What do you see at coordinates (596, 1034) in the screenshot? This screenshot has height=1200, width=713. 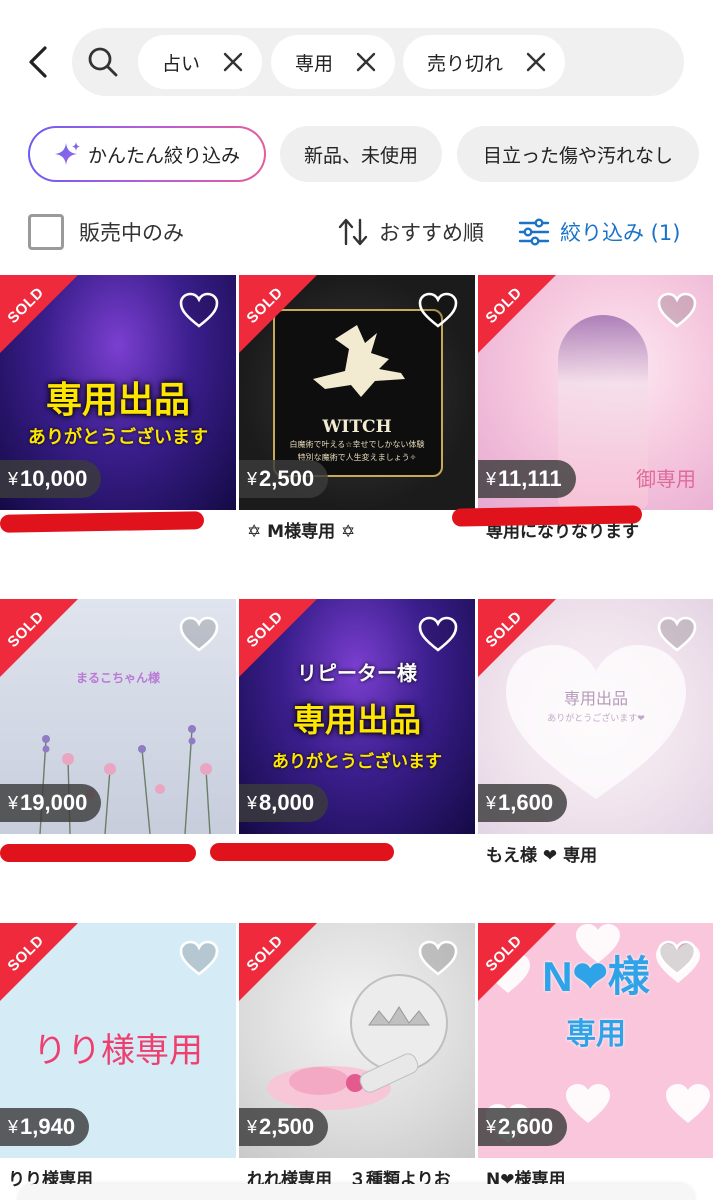 I see `thumbnail-text: 専用` at bounding box center [596, 1034].